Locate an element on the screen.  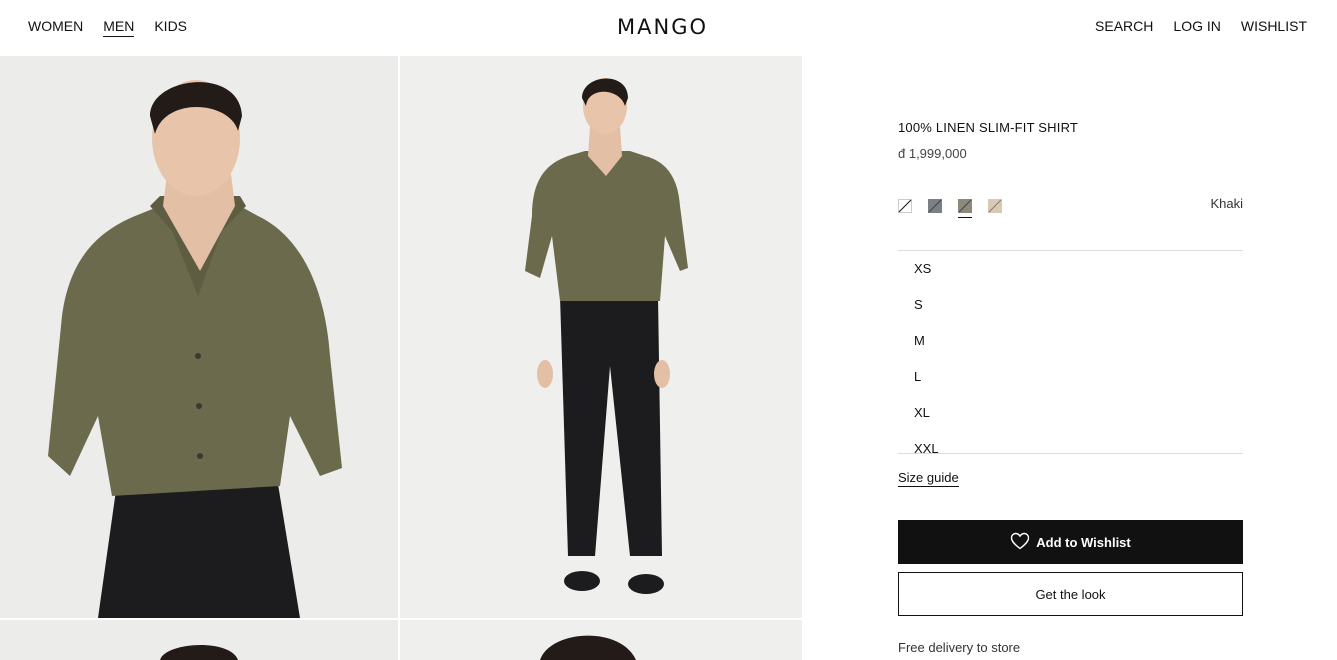
add-to-wishlist-button: Add to Wishlist is located at coordinates (1070, 542).